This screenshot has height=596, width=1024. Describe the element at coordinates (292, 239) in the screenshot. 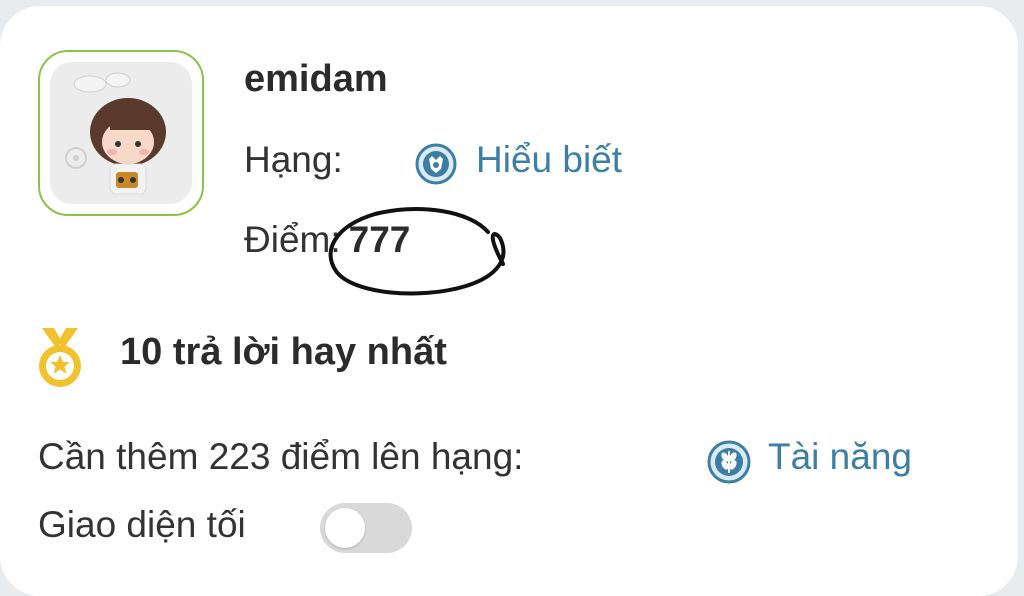

I see `points-label: Điểm:` at that location.